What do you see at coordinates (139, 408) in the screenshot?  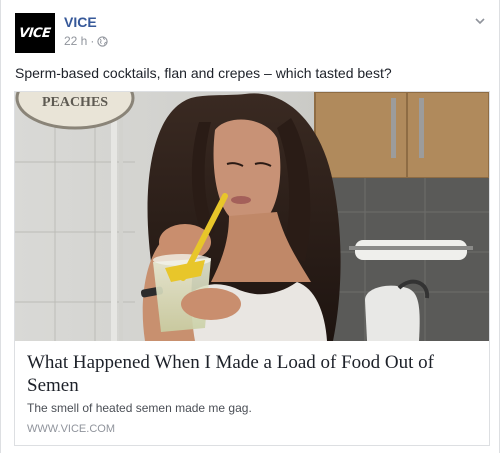 I see `link-description: The smell of heated semen made me gag.` at bounding box center [139, 408].